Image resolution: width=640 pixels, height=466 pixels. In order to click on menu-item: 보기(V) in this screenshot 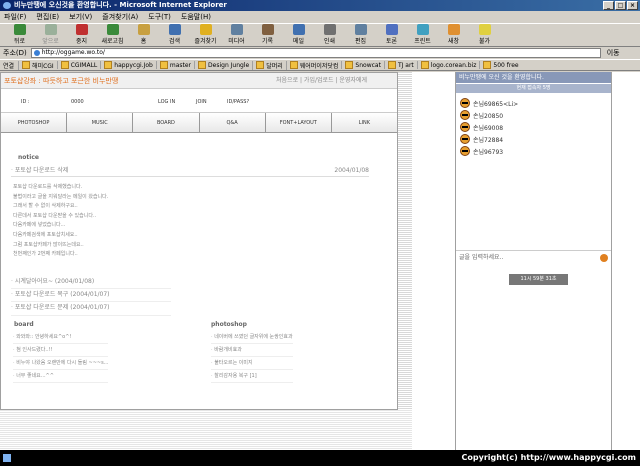, I will do `click(80, 17)`.